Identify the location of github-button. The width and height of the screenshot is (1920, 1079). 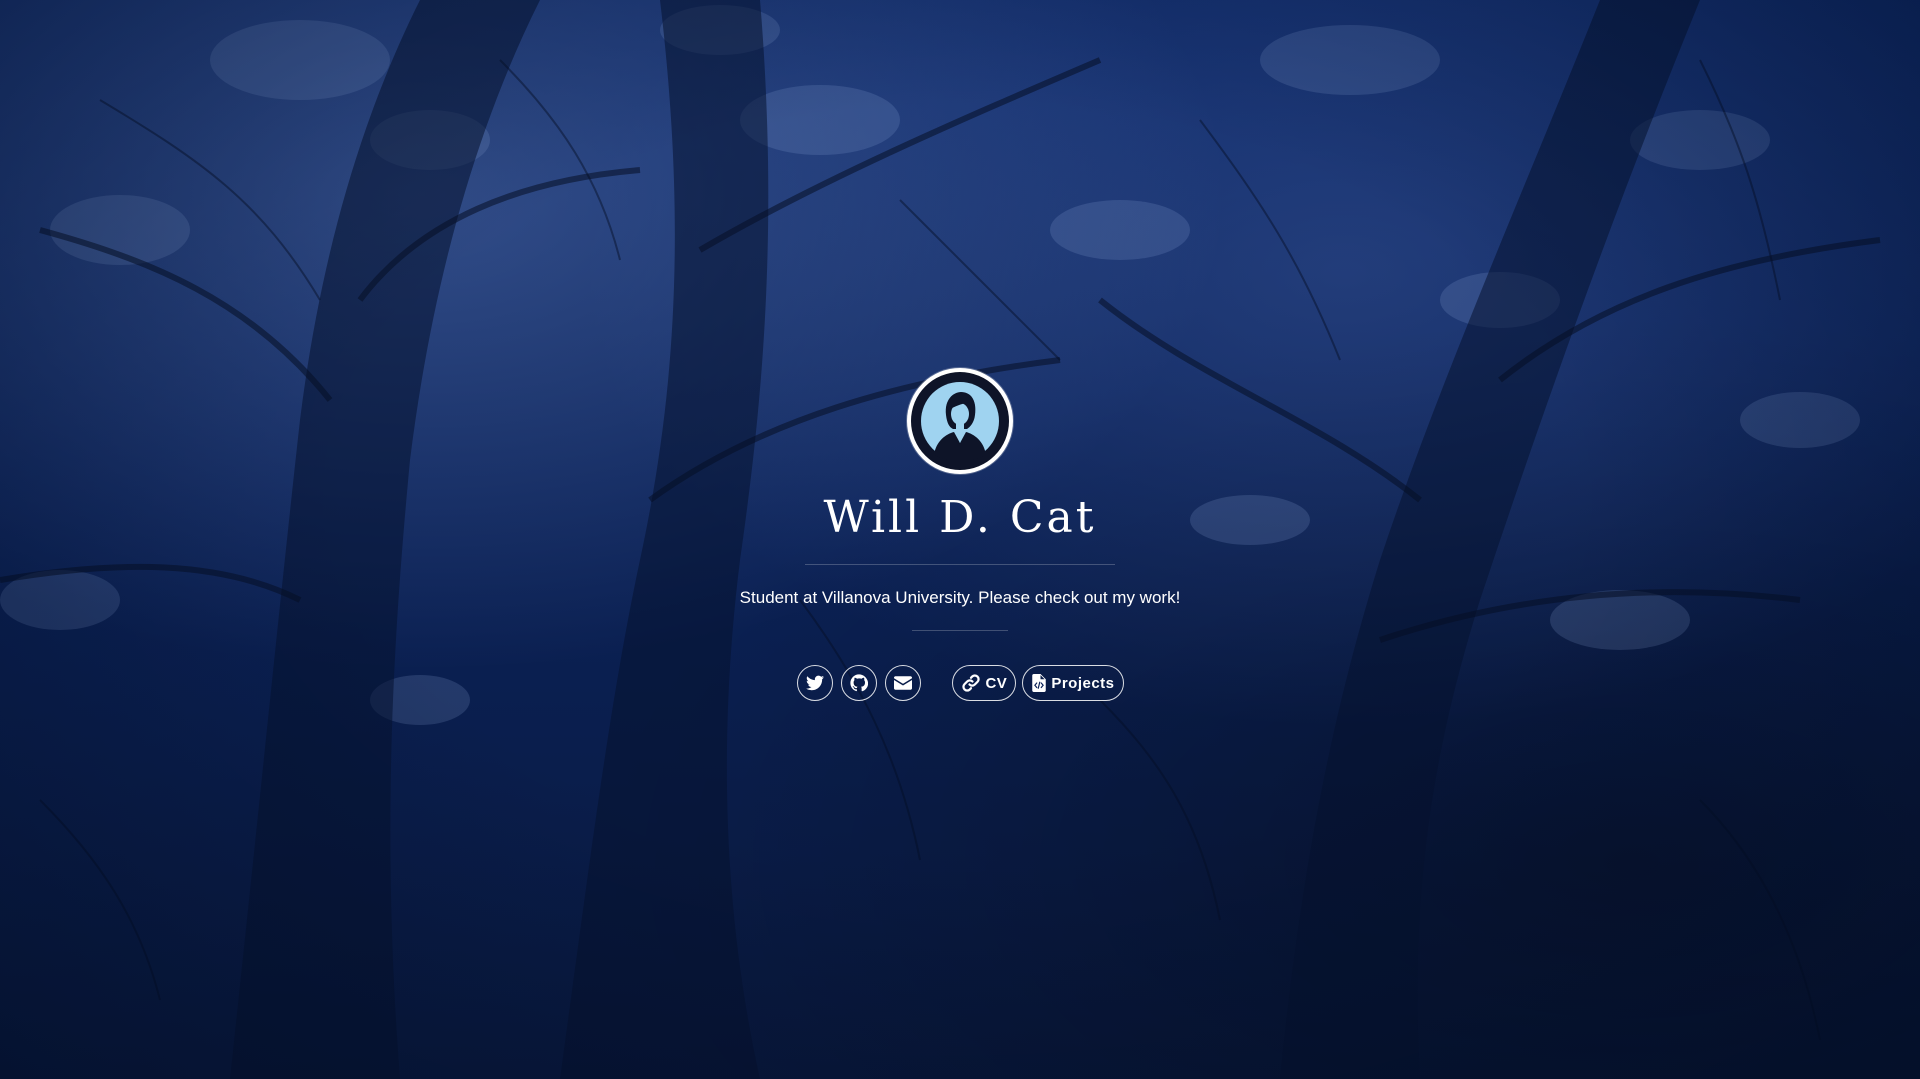
(859, 683).